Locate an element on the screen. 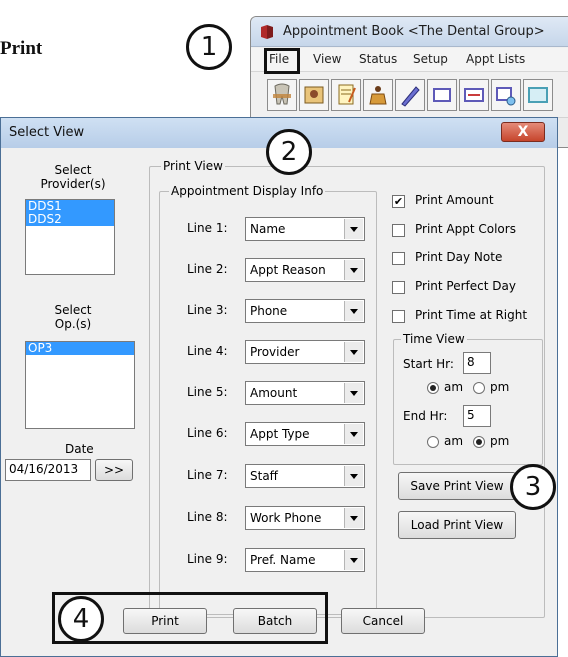  line-5-value: Amount is located at coordinates (274, 393).